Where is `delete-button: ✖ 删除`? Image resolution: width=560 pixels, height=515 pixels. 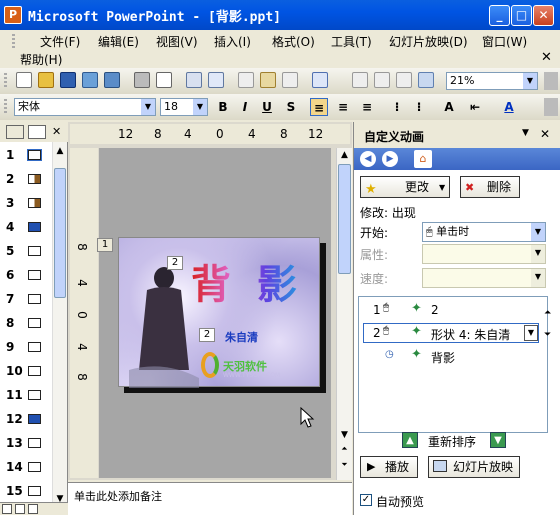
delete-button: ✖ 删除 is located at coordinates (490, 187).